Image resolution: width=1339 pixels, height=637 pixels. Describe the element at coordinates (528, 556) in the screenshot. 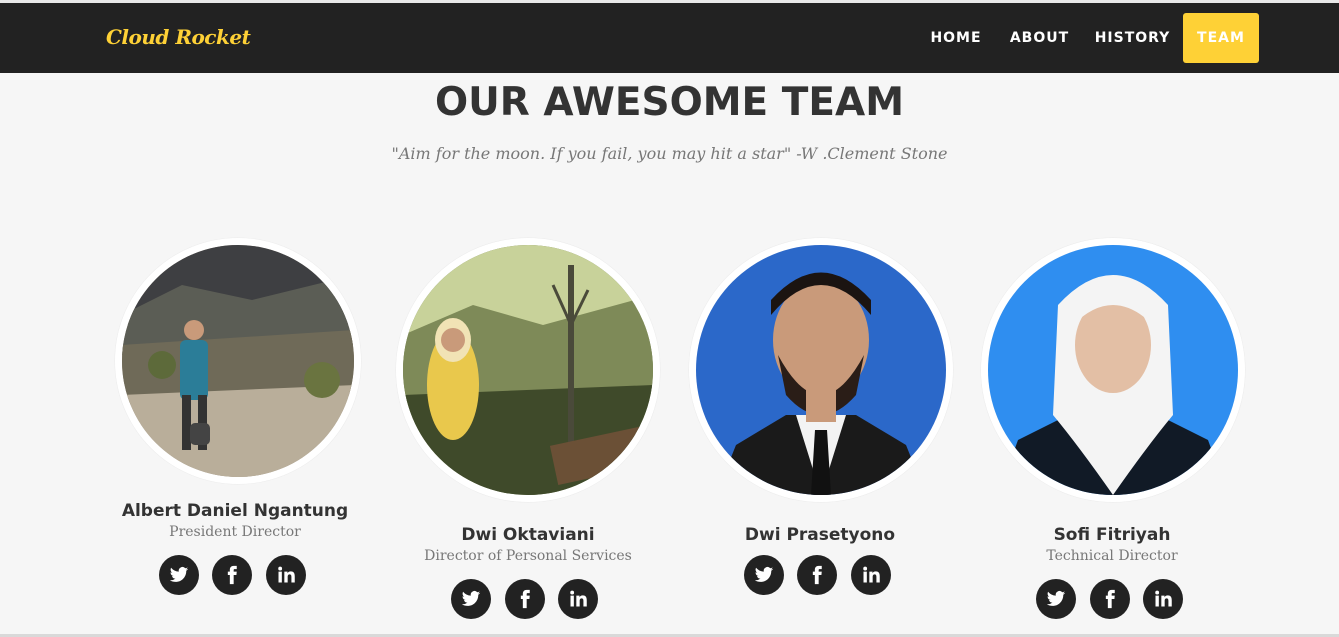

I see `team-member-role: Director of Personal Services` at that location.